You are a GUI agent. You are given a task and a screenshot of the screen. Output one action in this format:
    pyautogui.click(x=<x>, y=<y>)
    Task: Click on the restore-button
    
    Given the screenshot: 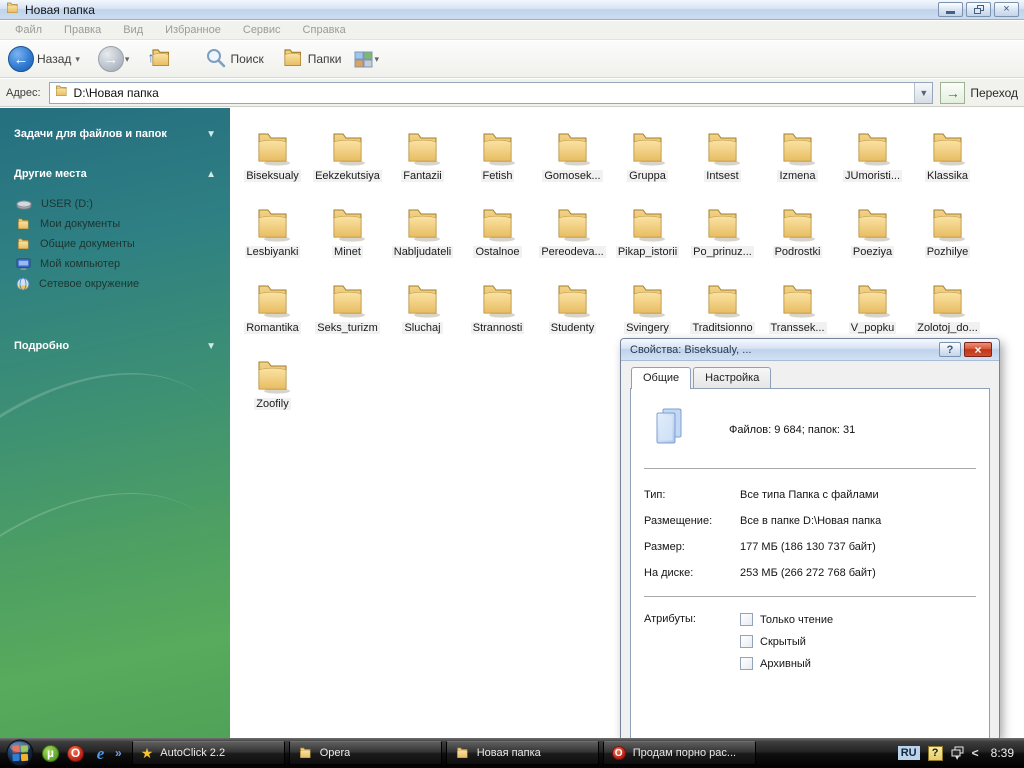 What is the action you would take?
    pyautogui.click(x=978, y=9)
    